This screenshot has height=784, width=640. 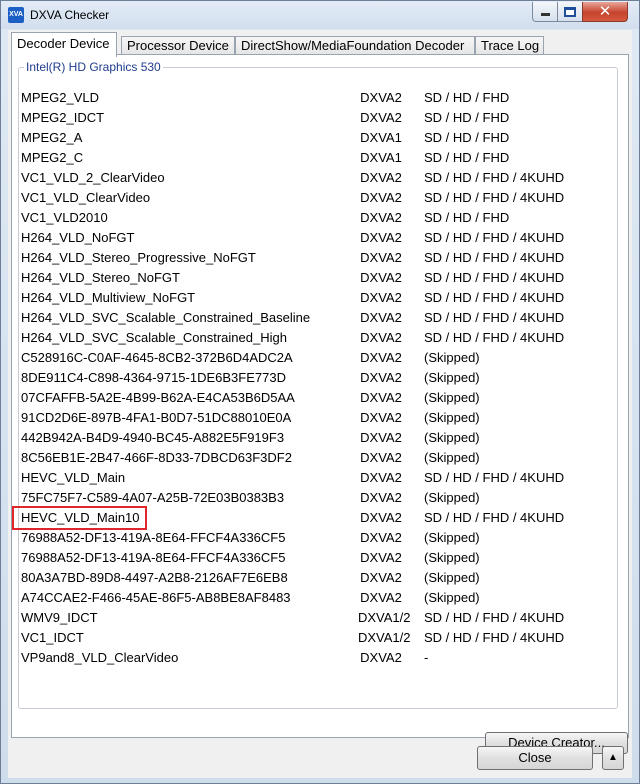 I want to click on close-button: Close, so click(x=535, y=758).